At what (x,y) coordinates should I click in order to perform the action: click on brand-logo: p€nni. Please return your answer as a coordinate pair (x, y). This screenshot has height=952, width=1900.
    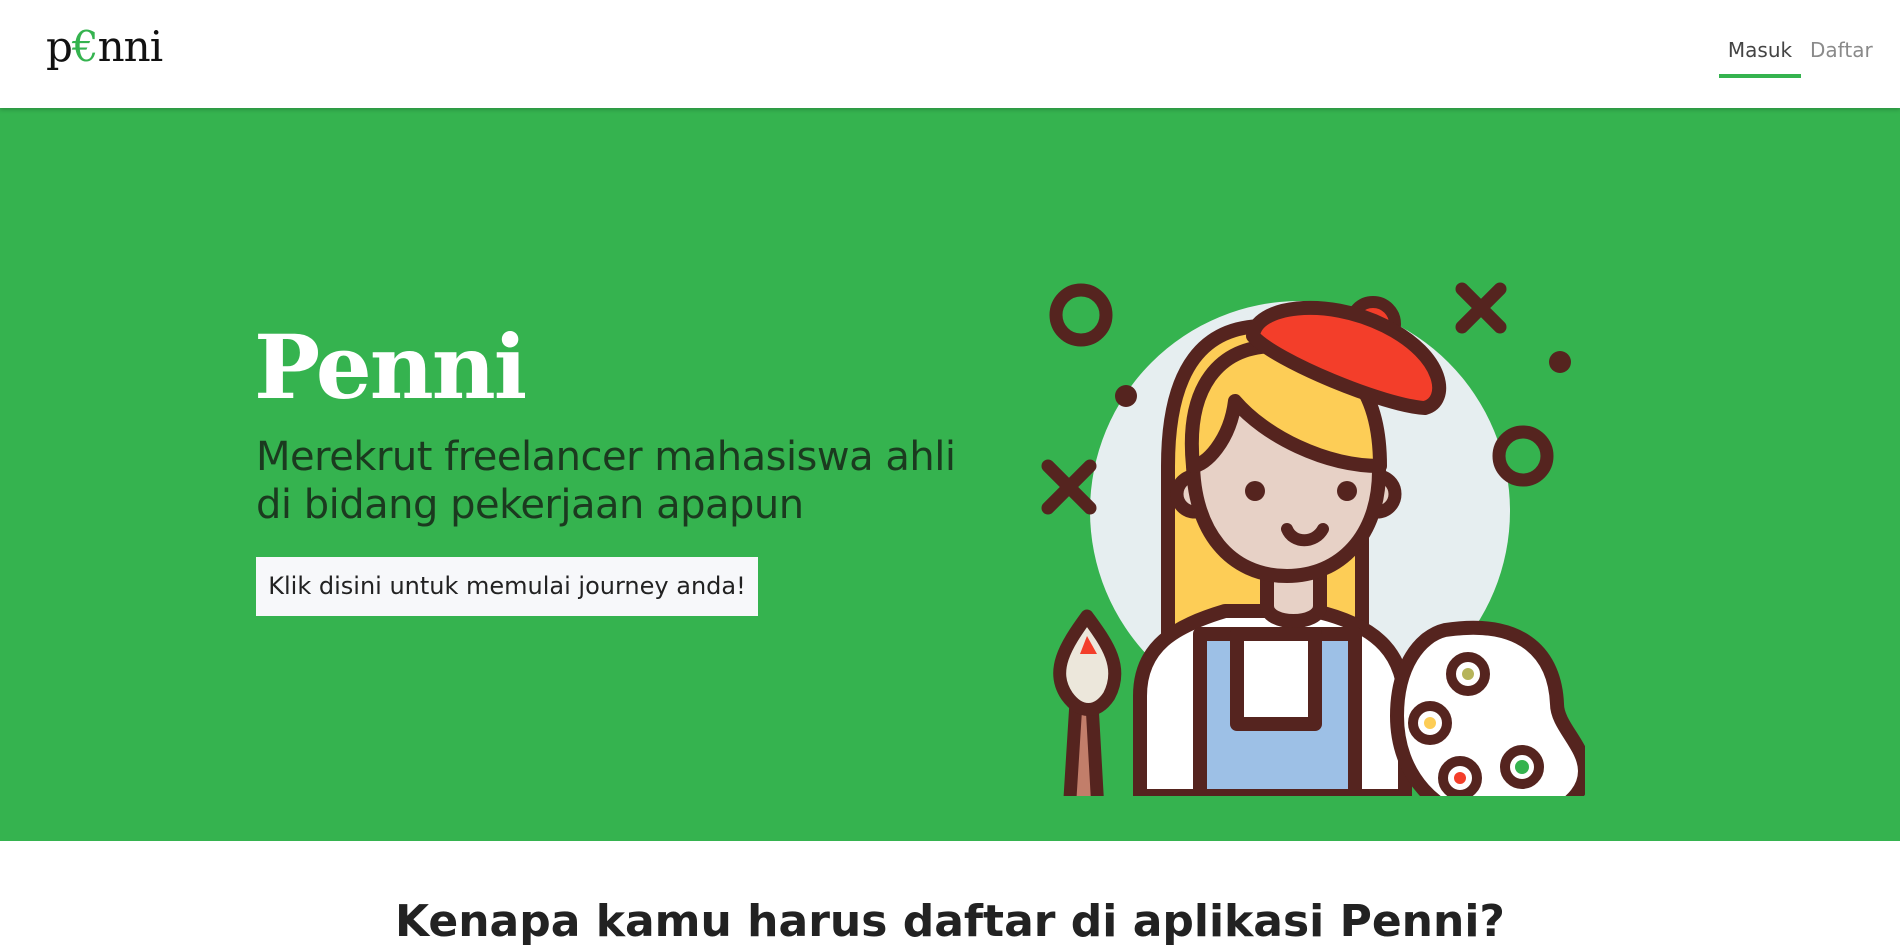
    Looking at the image, I should click on (105, 46).